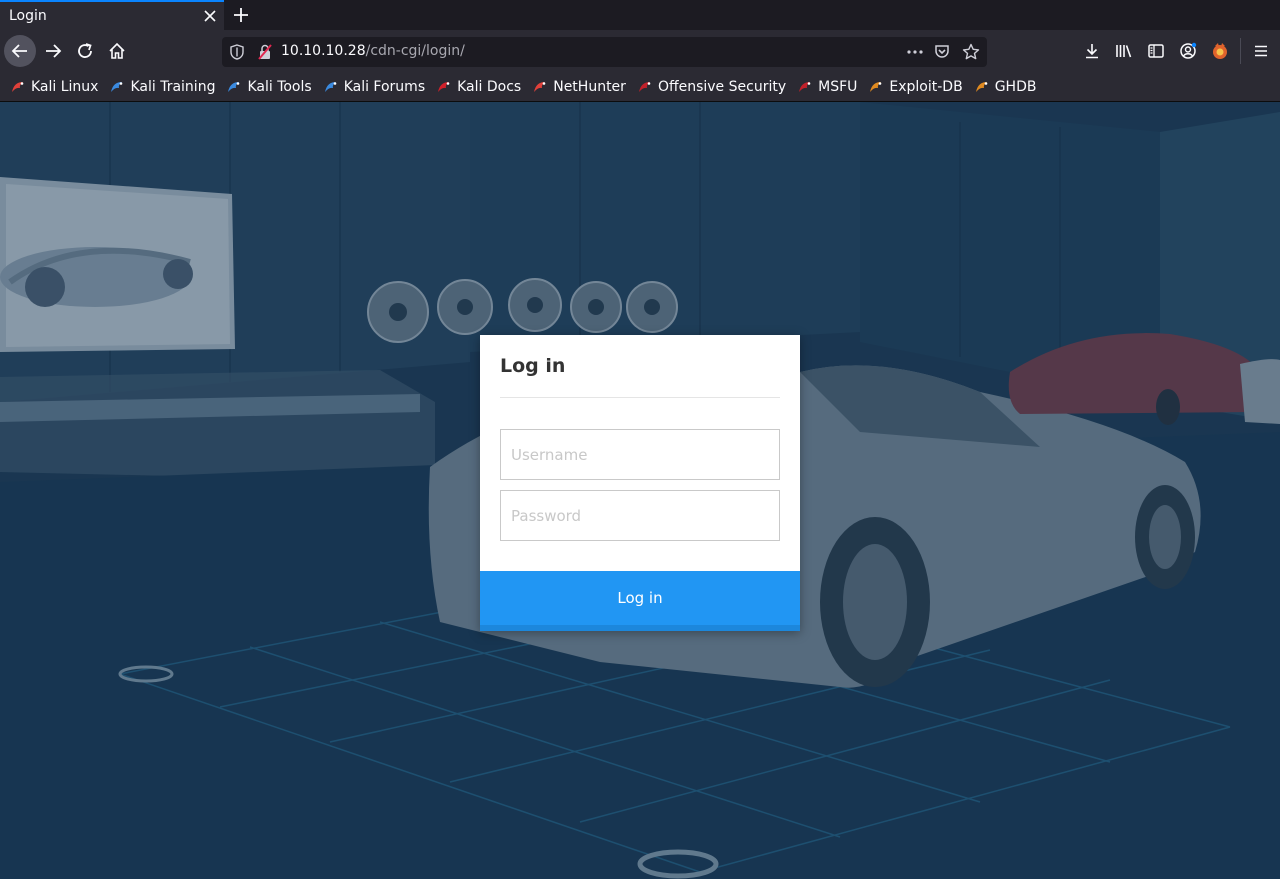  I want to click on ghdb-spider-icon, so click(982, 87).